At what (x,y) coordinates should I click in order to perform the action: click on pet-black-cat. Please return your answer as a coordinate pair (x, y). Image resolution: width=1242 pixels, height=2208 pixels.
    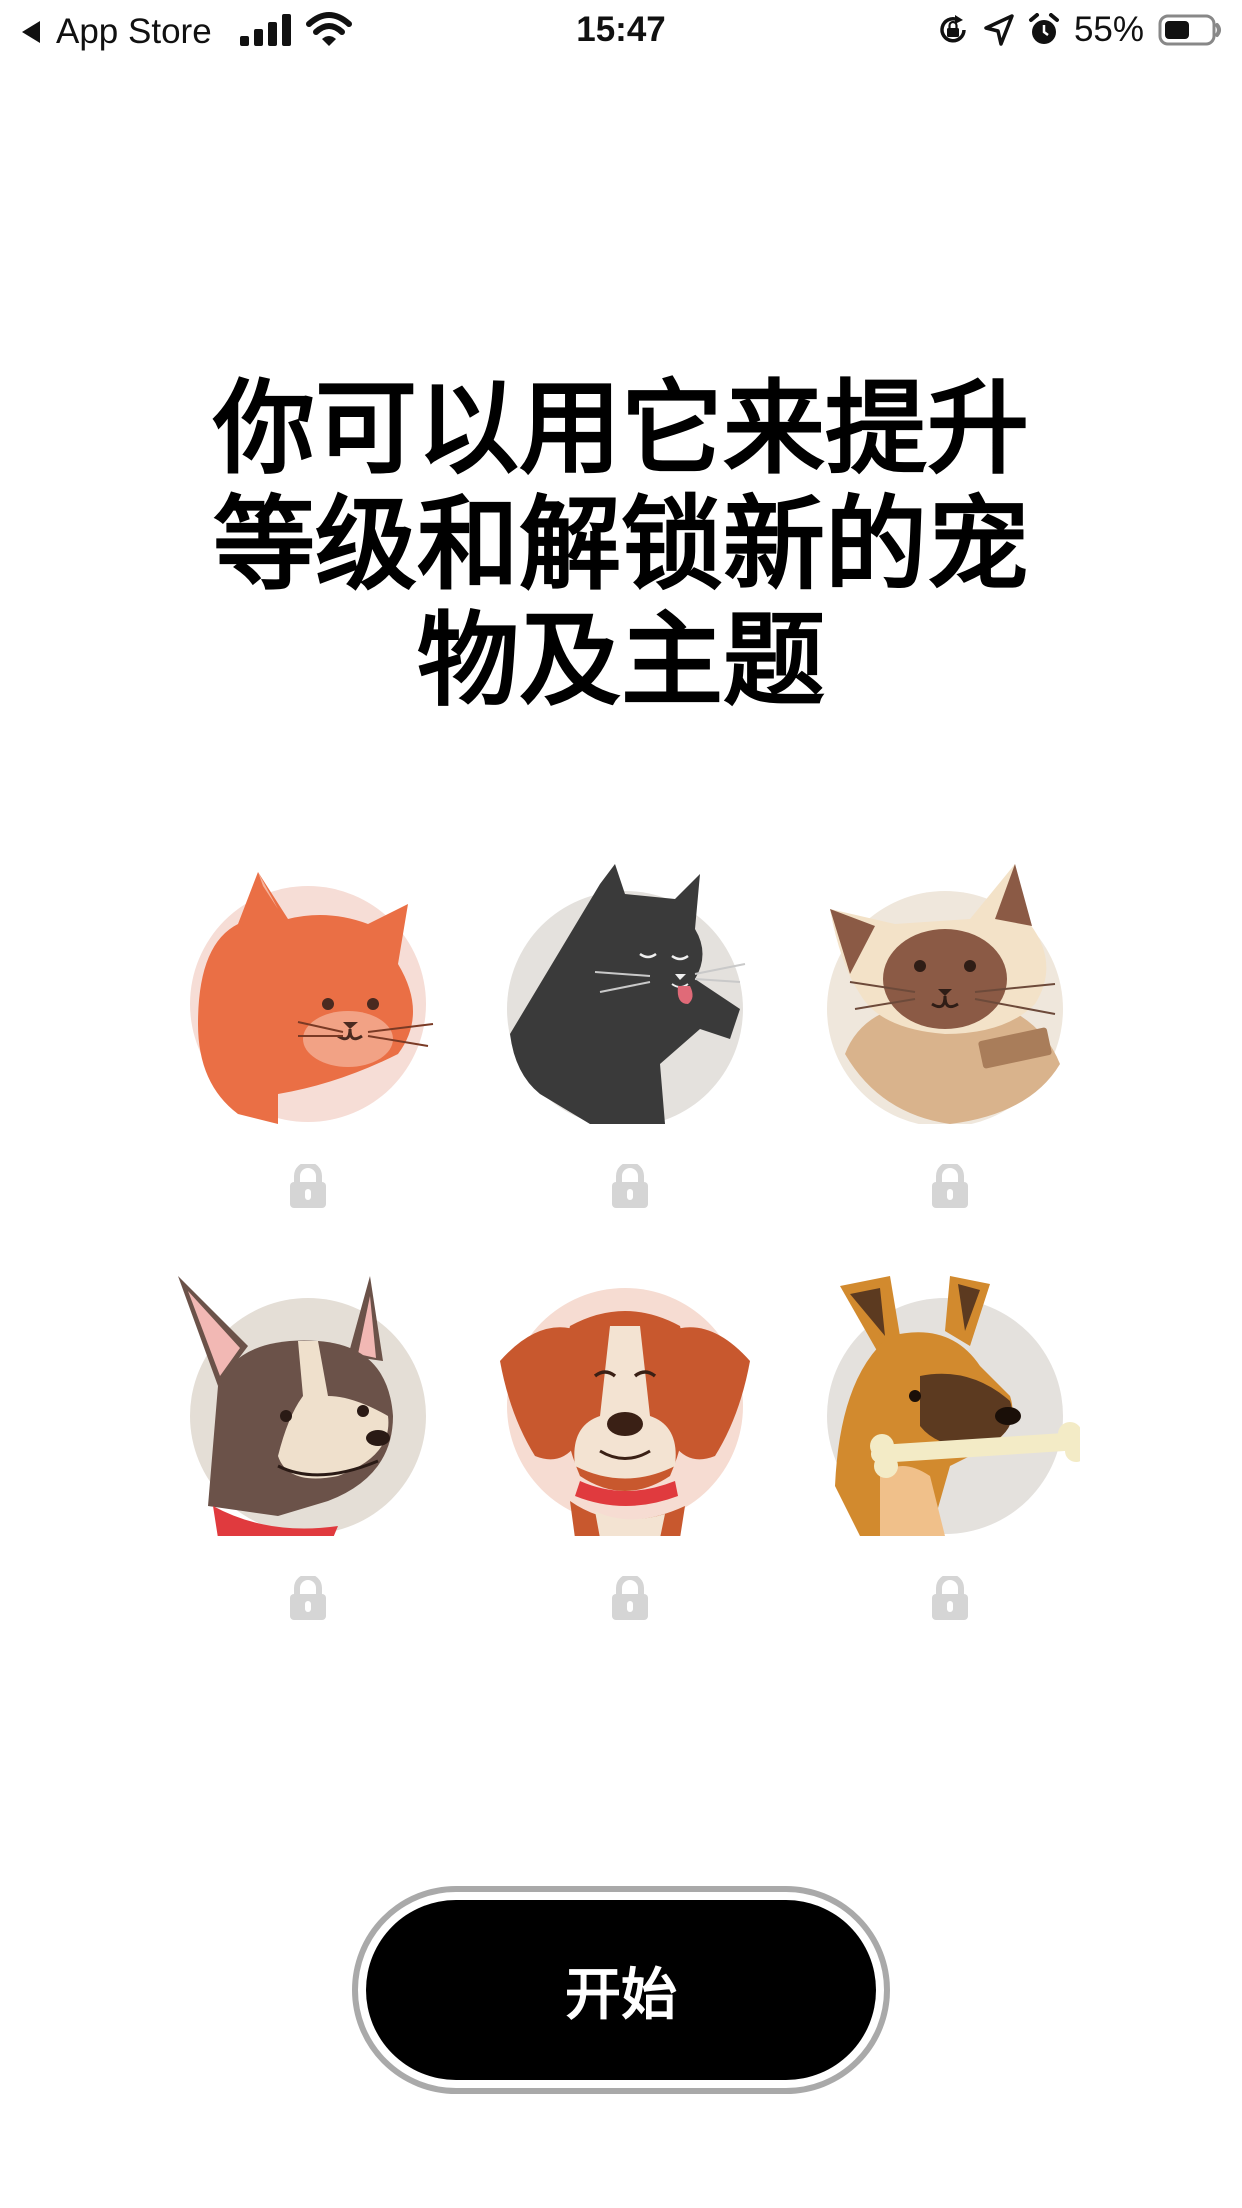
    Looking at the image, I should click on (630, 1036).